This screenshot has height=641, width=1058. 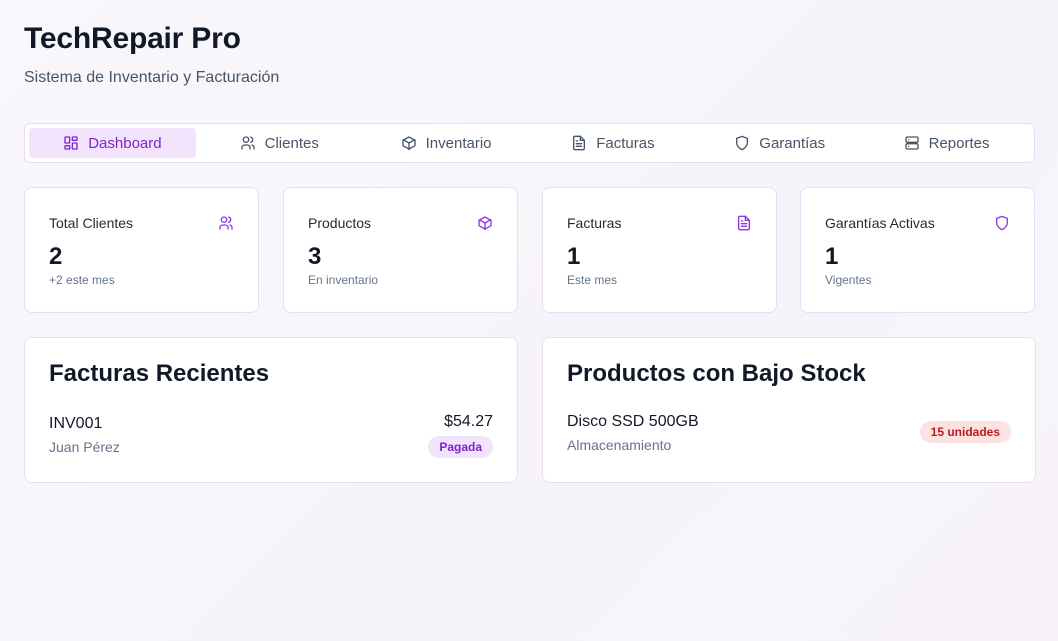 What do you see at coordinates (716, 373) in the screenshot?
I see `panel-title: Productos con Bajo Stock` at bounding box center [716, 373].